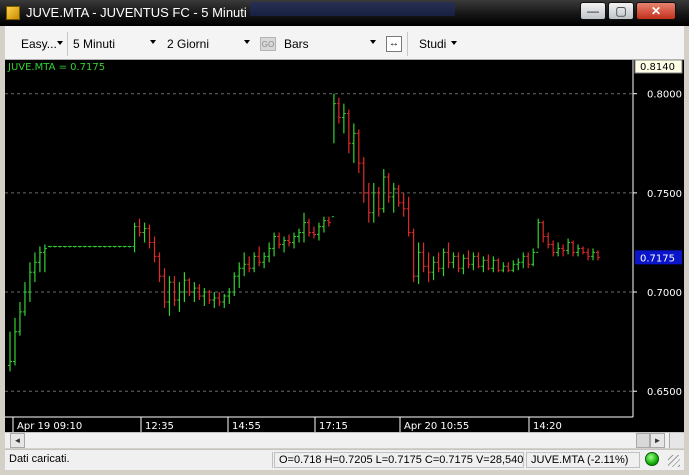 The width and height of the screenshot is (689, 475). I want to click on go-button: GO, so click(268, 44).